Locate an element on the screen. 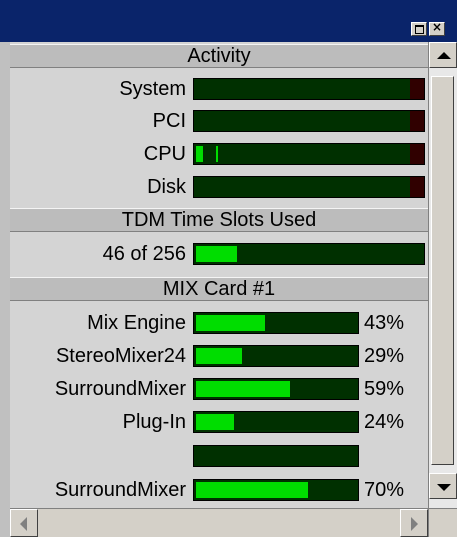 The height and width of the screenshot is (537, 457). system-meter-peak is located at coordinates (417, 89).